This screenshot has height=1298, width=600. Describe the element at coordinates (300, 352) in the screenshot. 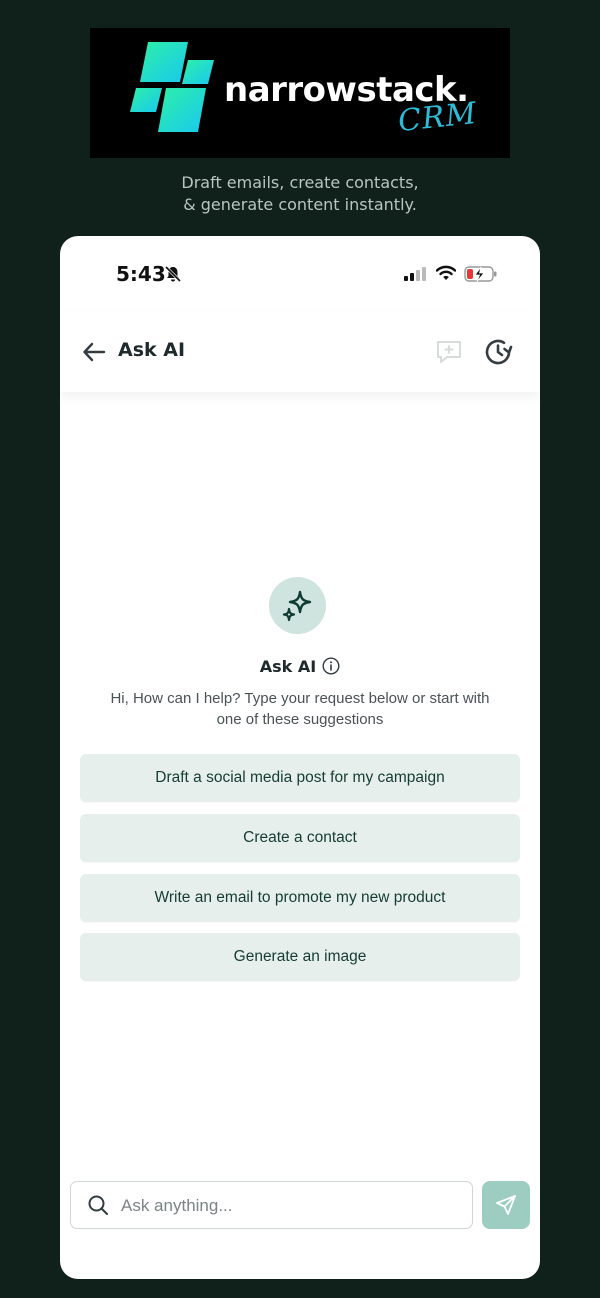

I see `app-header: Ask AI` at that location.